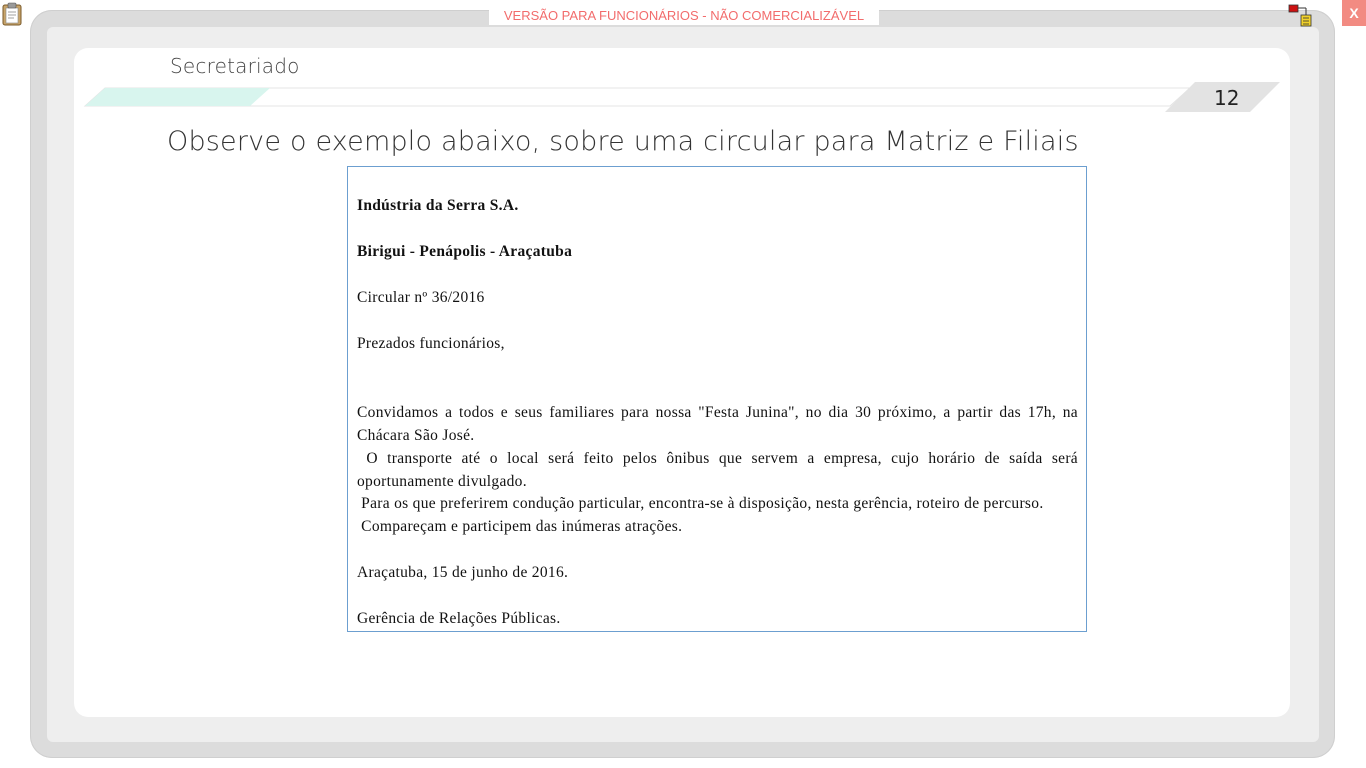  What do you see at coordinates (438, 205) in the screenshot?
I see `doc-company: Indústria da Serra S.A.` at bounding box center [438, 205].